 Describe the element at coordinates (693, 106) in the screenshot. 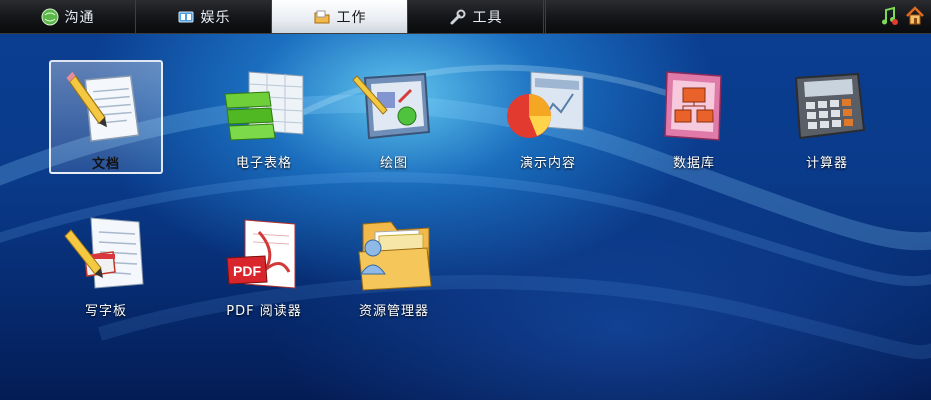

I see `database-icon` at that location.